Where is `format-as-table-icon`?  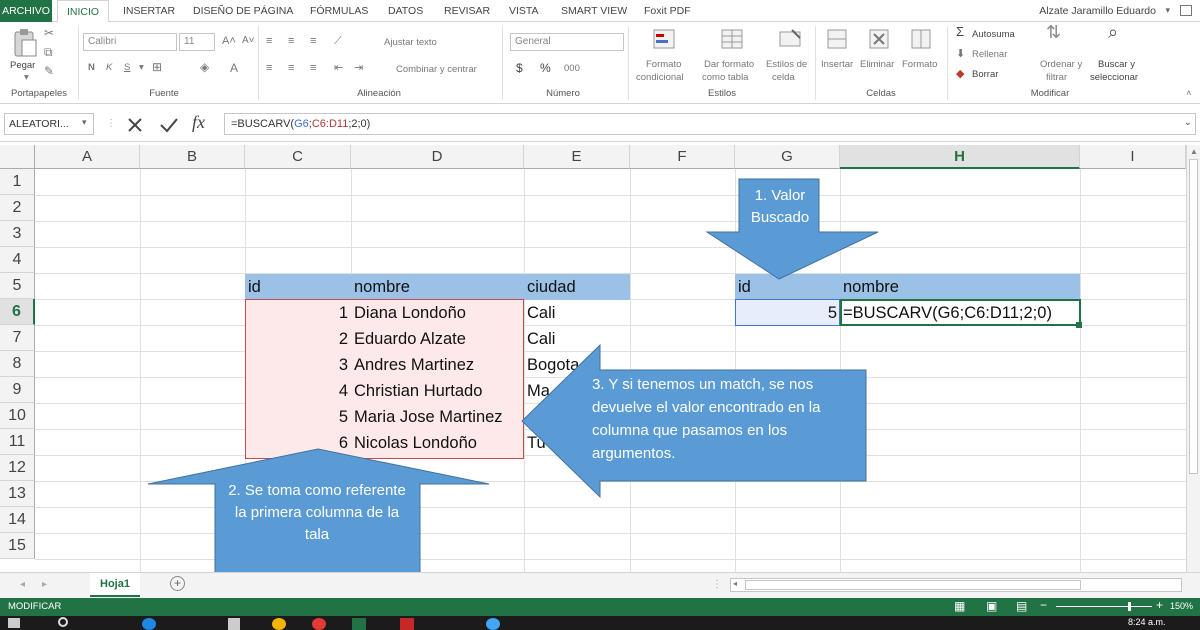
format-as-table-icon is located at coordinates (733, 40).